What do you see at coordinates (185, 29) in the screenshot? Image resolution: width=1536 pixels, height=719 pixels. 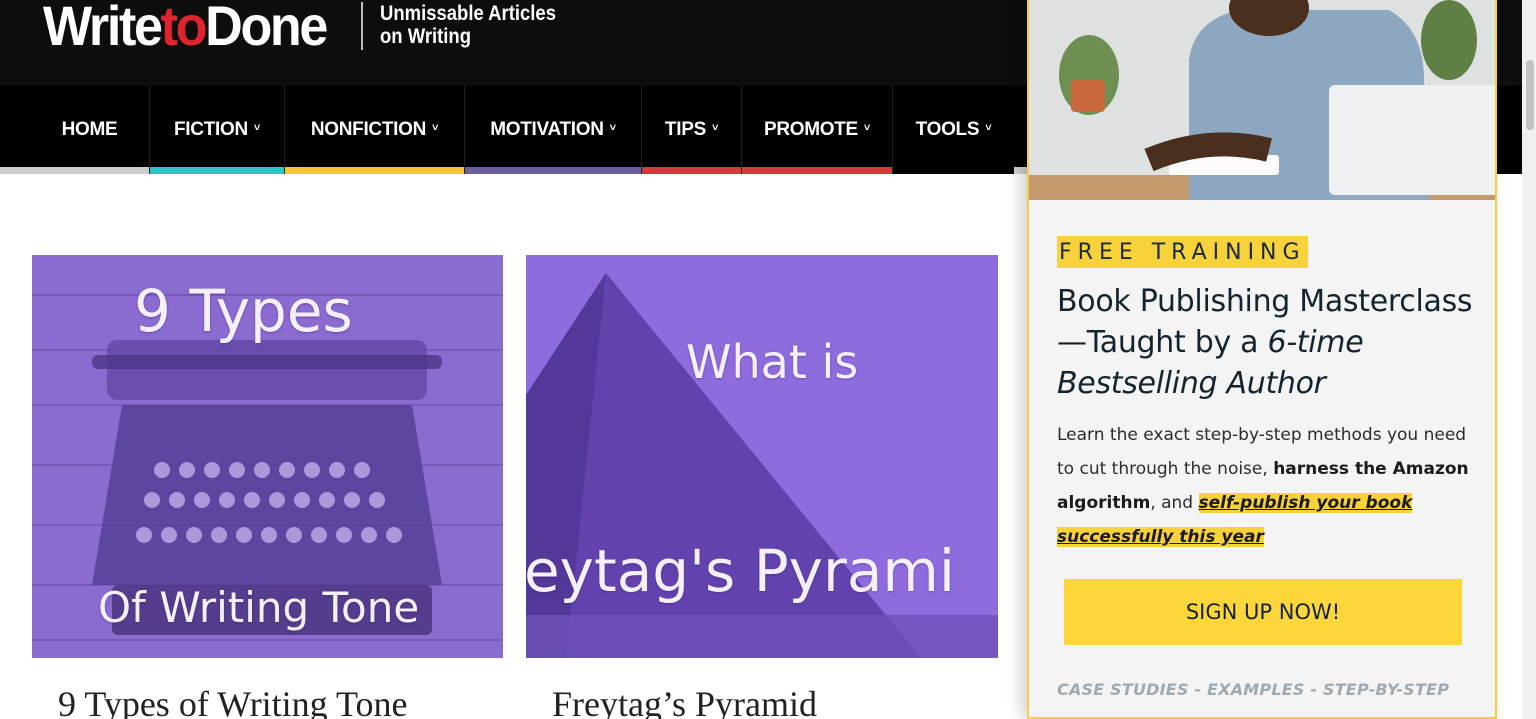 I see `site-logo: WritetoDone` at bounding box center [185, 29].